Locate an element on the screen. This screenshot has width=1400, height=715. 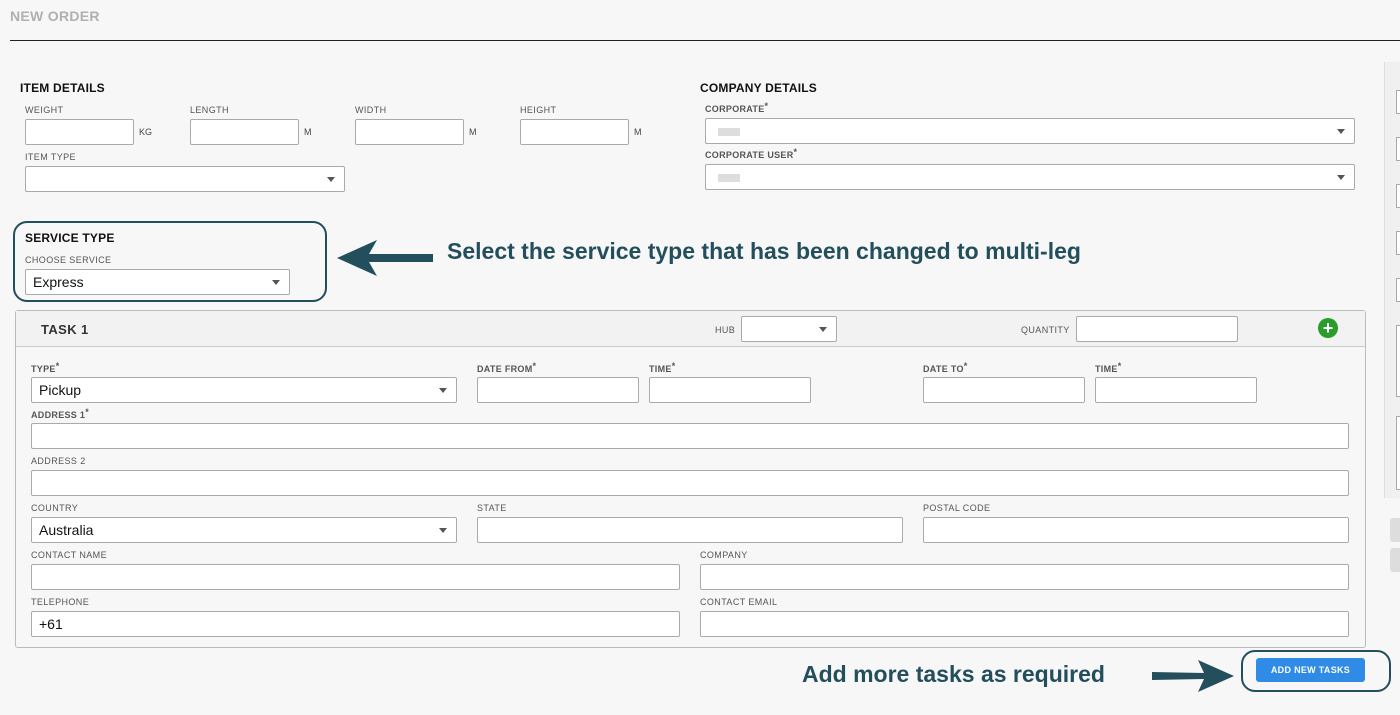
service-type-heading: SERVICE TYPE is located at coordinates (70, 238).